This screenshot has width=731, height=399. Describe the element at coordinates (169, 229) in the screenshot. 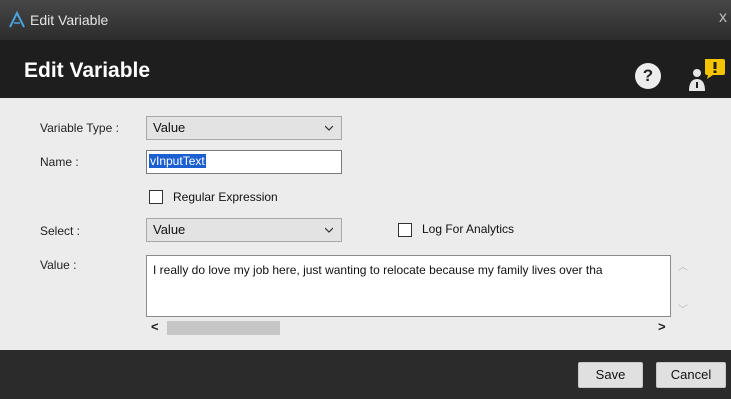

I see `select-value: Value` at that location.